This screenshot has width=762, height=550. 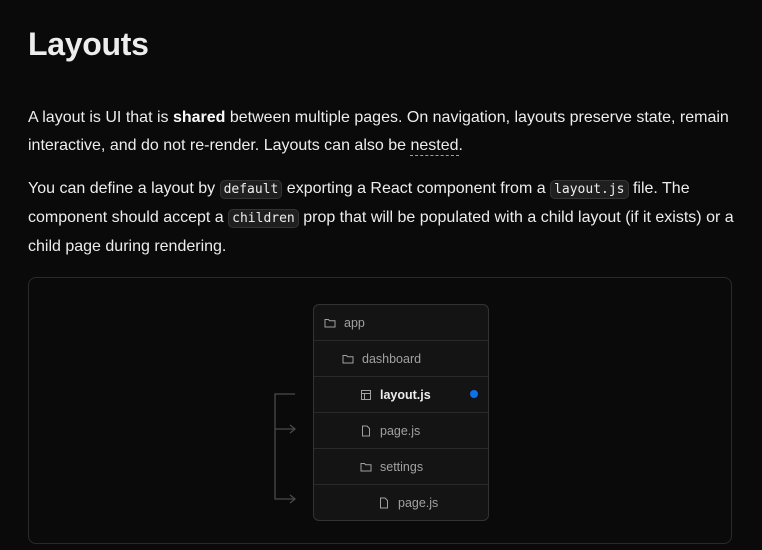 I want to click on tree-item-label: dashboard, so click(x=392, y=358).